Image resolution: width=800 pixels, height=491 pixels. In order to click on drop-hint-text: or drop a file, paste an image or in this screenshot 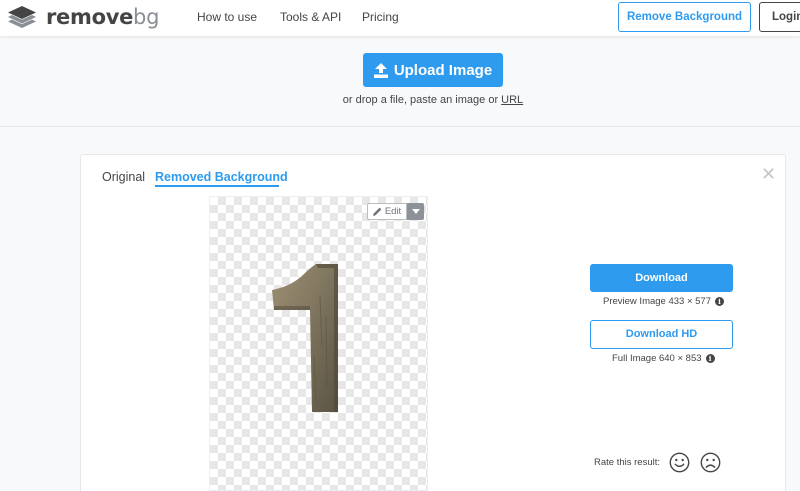, I will do `click(420, 100)`.